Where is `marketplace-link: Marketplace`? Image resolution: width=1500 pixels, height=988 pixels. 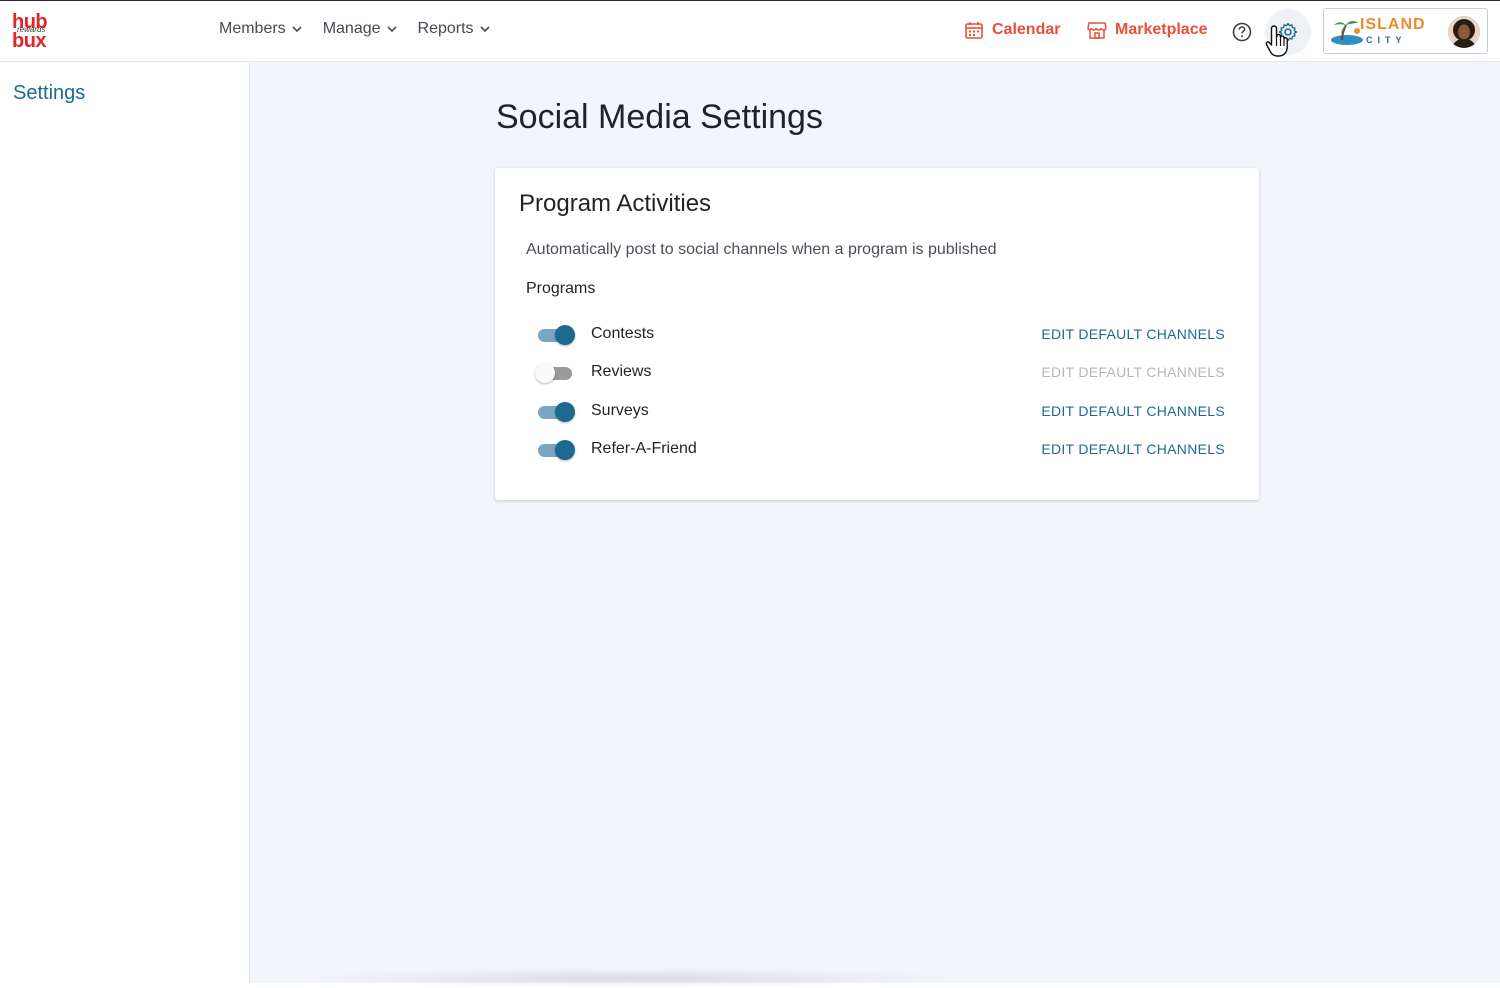
marketplace-link: Marketplace is located at coordinates (1147, 30).